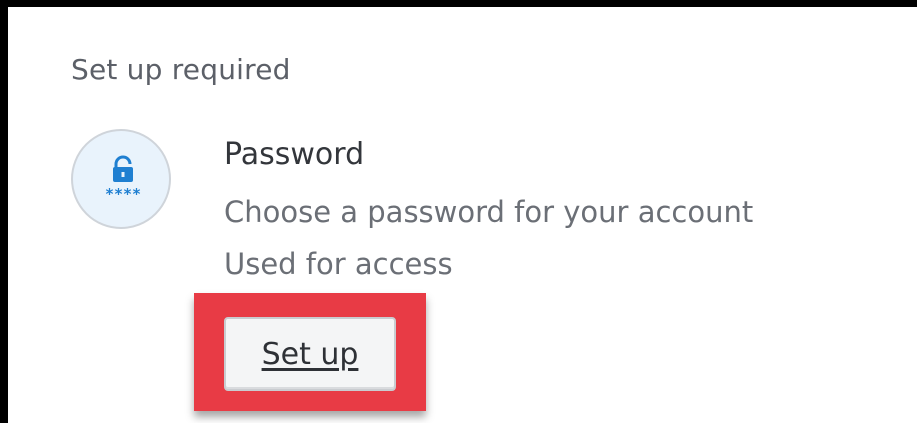 Image resolution: width=917 pixels, height=423 pixels. What do you see at coordinates (294, 154) in the screenshot?
I see `factor-name: Password` at bounding box center [294, 154].